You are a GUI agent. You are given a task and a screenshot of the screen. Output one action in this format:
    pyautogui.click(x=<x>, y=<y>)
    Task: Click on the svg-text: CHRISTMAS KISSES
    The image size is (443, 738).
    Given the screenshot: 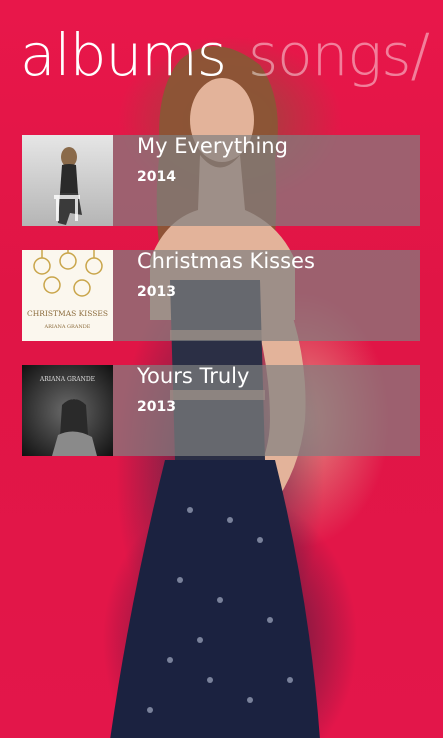 What is the action you would take?
    pyautogui.click(x=67, y=313)
    